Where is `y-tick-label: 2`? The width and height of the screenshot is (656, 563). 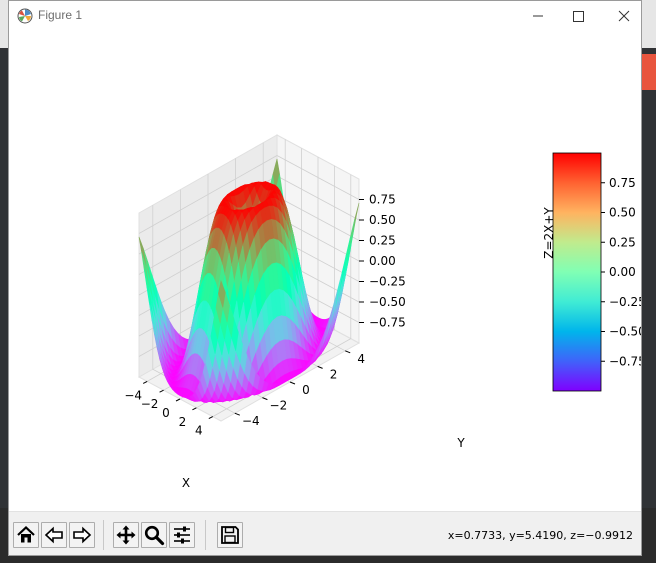 y-tick-label: 2 is located at coordinates (334, 374).